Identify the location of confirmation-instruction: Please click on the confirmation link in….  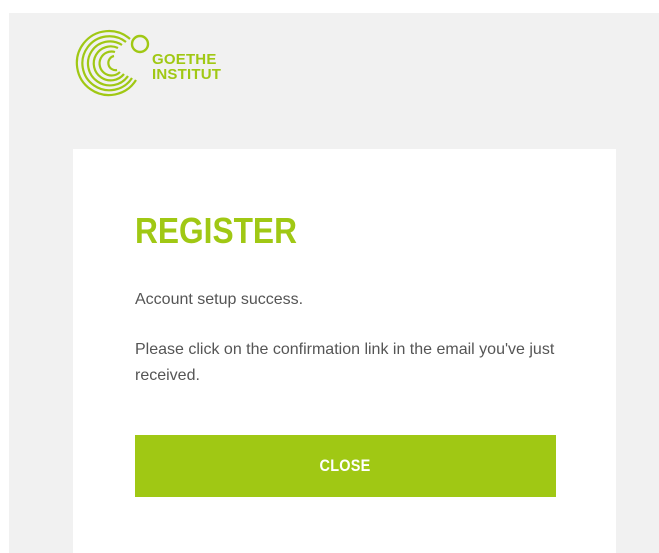
(345, 362).